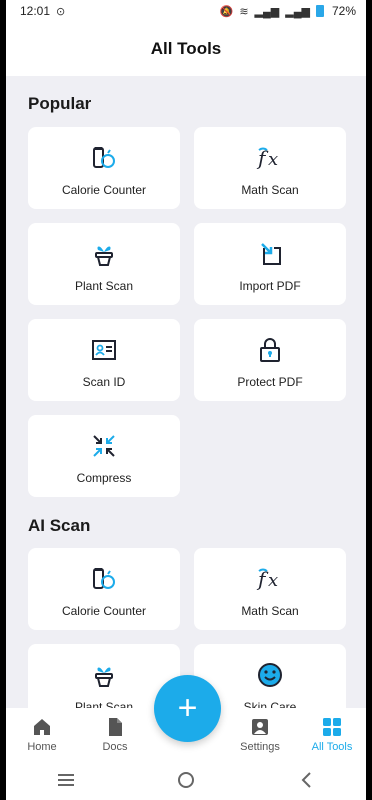 This screenshot has height=800, width=372. I want to click on tool-card-import-pdf: Import PDF, so click(270, 264).